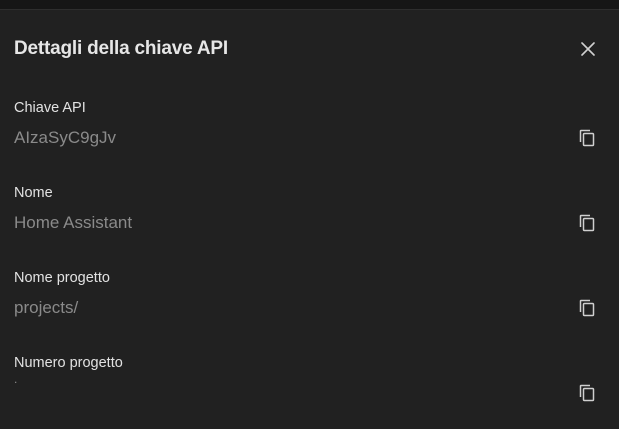  Describe the element at coordinates (68, 363) in the screenshot. I see `project-number-label: Numero progetto` at that location.